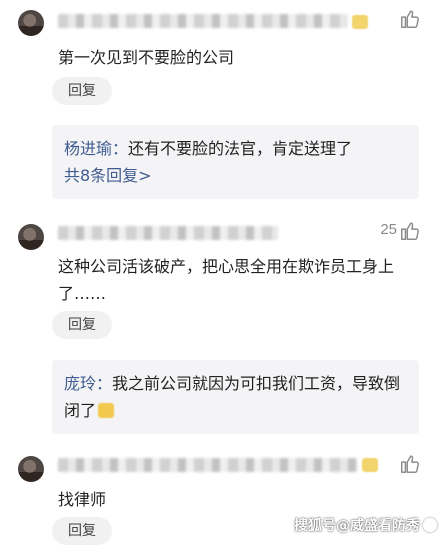  I want to click on like-count: 25, so click(388, 229).